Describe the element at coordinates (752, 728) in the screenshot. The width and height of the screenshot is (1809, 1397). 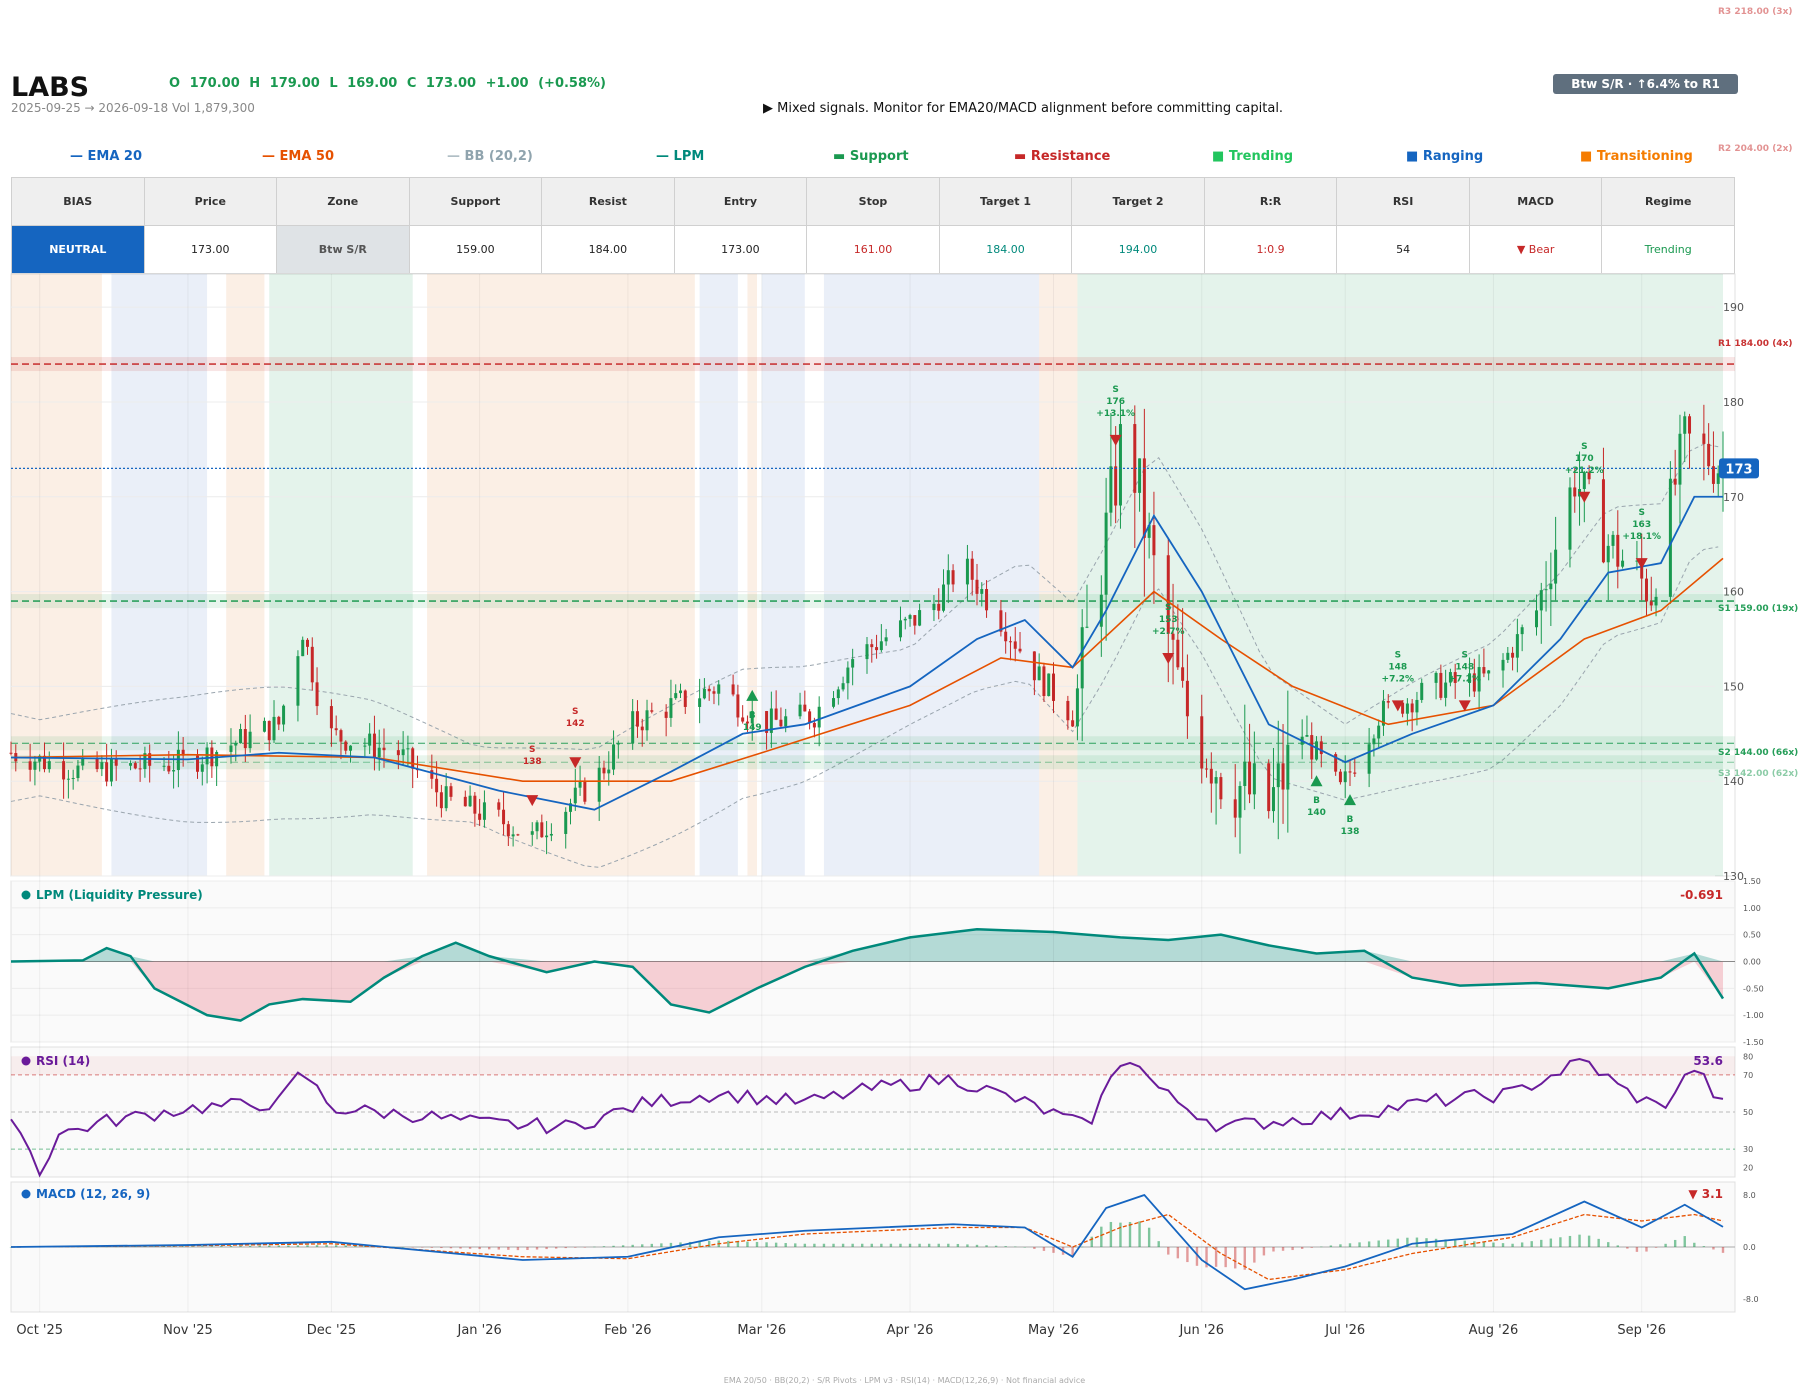
I see `signal-price-label: 149` at that location.